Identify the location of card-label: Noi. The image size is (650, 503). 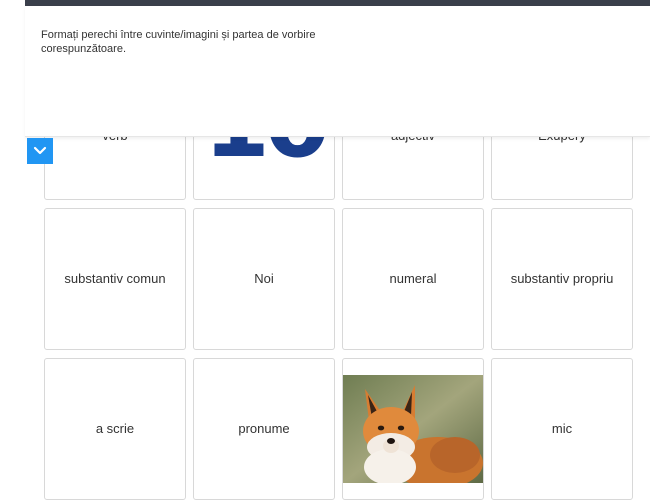
(264, 278).